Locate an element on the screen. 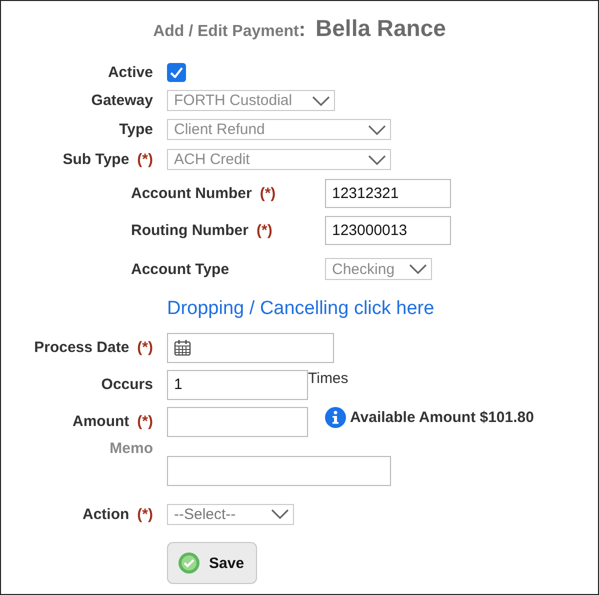  input-field: 1 is located at coordinates (237, 385).